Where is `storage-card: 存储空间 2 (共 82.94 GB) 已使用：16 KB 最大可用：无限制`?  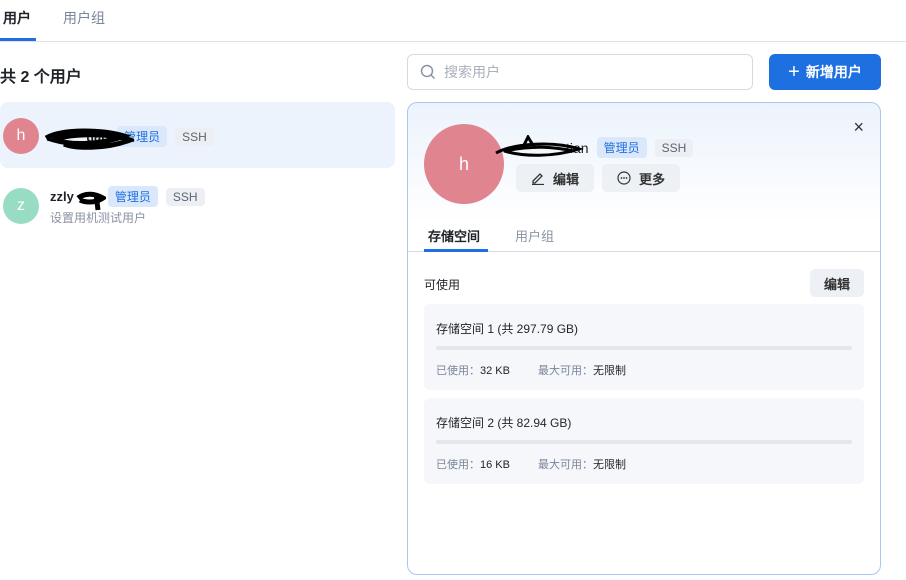
storage-card: 存储空间 2 (共 82.94 GB) 已使用：16 KB 最大可用：无限制 is located at coordinates (644, 441).